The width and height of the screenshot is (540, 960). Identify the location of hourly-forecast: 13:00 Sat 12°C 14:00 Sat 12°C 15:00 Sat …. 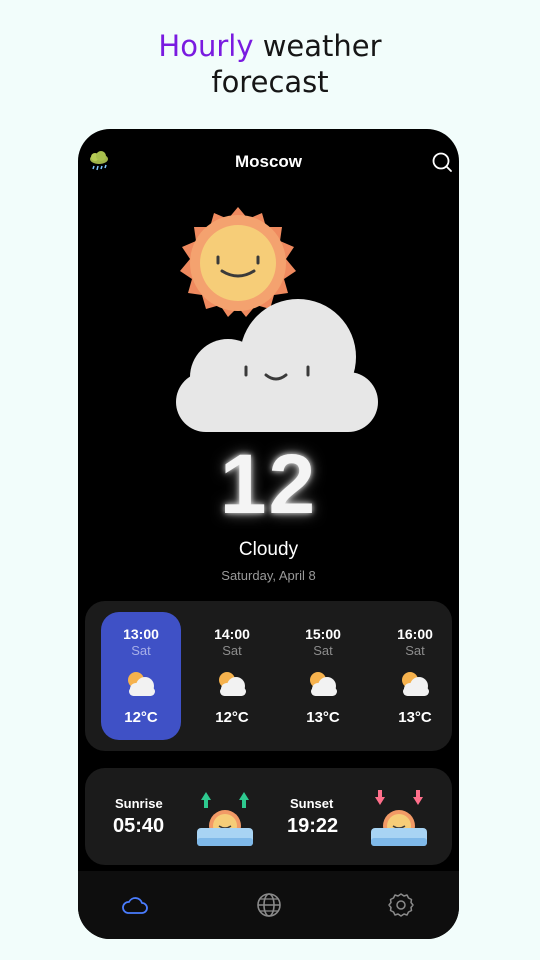
(268, 676).